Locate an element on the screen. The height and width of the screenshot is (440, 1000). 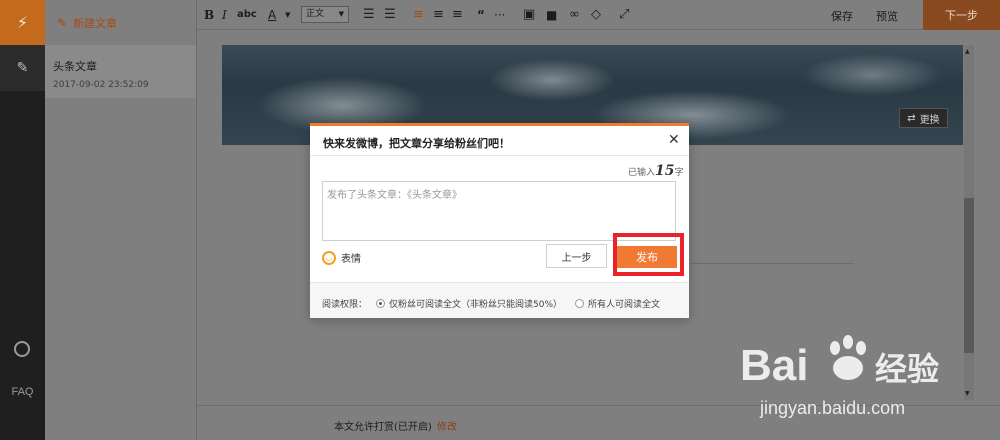
bold-icon: B is located at coordinates (209, 15).